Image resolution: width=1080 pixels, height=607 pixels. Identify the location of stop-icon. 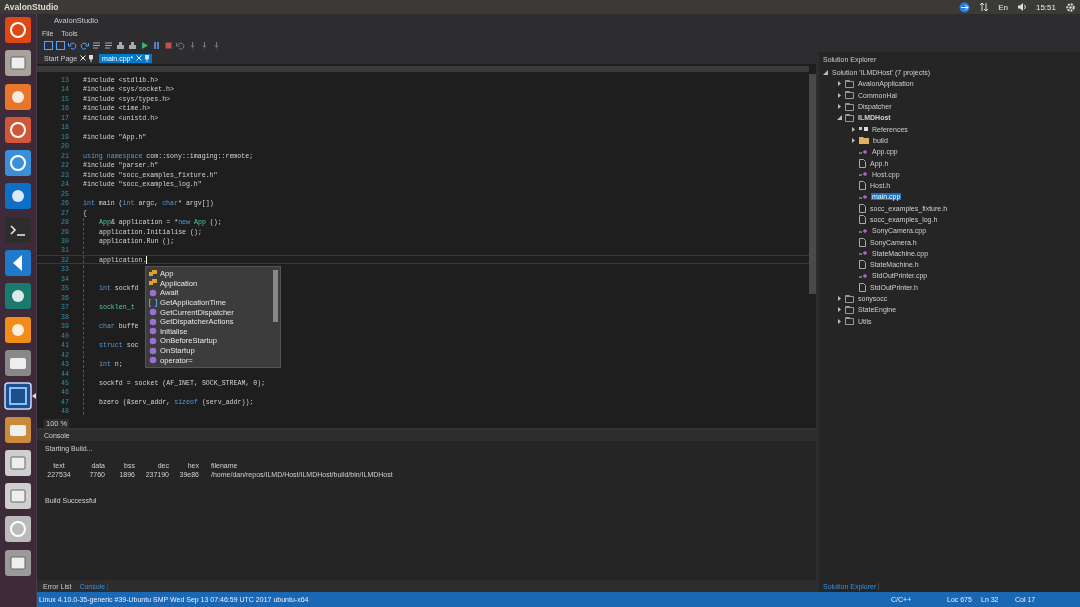
(168, 45).